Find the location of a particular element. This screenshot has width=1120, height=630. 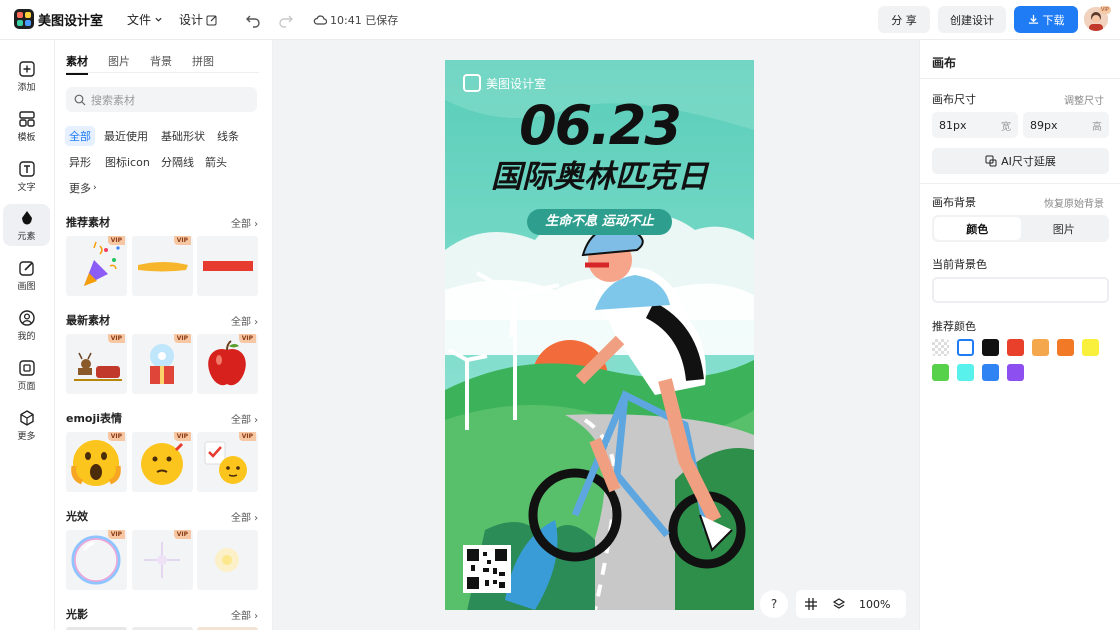

design-menu: 设计 is located at coordinates (198, 19).